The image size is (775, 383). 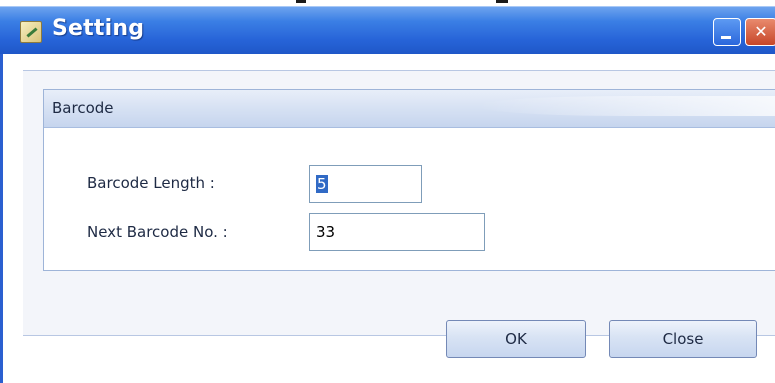 I want to click on next-barcode-input: 33, so click(x=397, y=232).